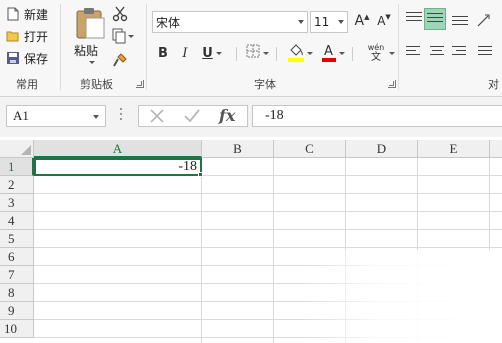  Describe the element at coordinates (17, 185) in the screenshot. I see `row-header-2: 2` at that location.